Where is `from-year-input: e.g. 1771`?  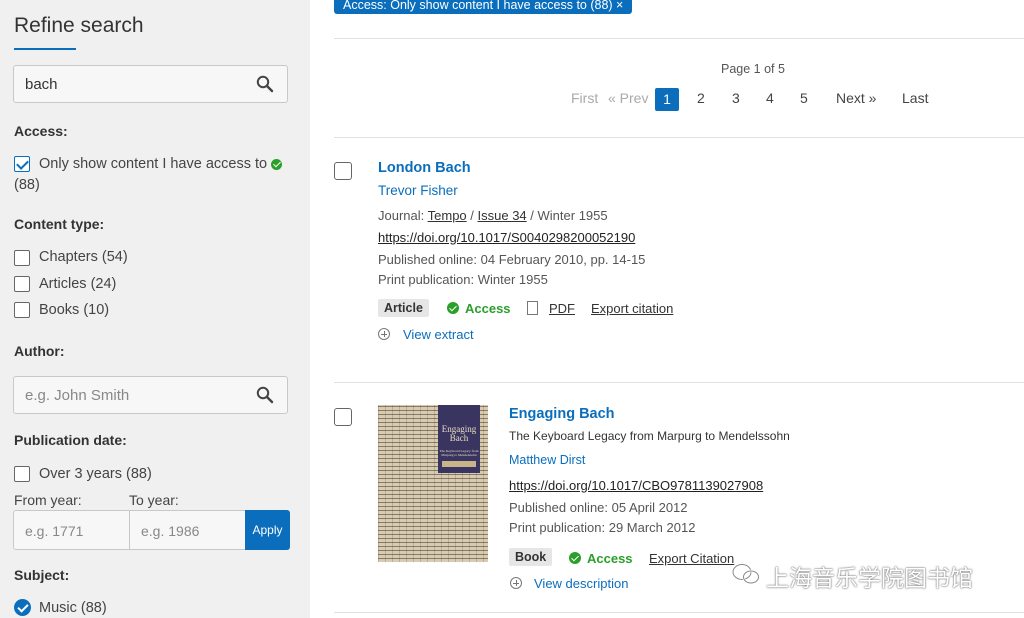
from-year-input: e.g. 1771 is located at coordinates (71, 530).